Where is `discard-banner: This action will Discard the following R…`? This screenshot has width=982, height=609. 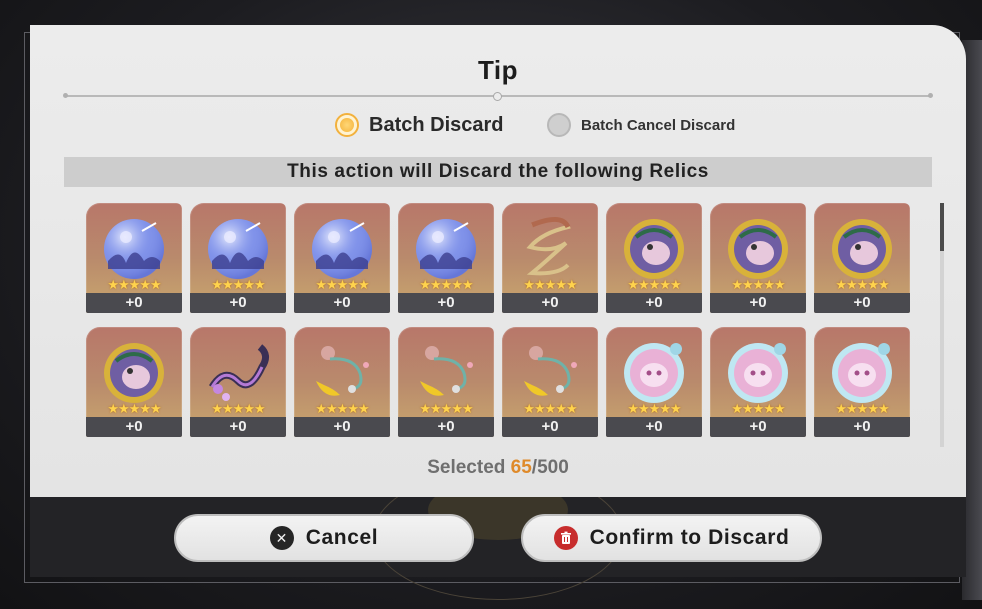
discard-banner: This action will Discard the following R… is located at coordinates (498, 172).